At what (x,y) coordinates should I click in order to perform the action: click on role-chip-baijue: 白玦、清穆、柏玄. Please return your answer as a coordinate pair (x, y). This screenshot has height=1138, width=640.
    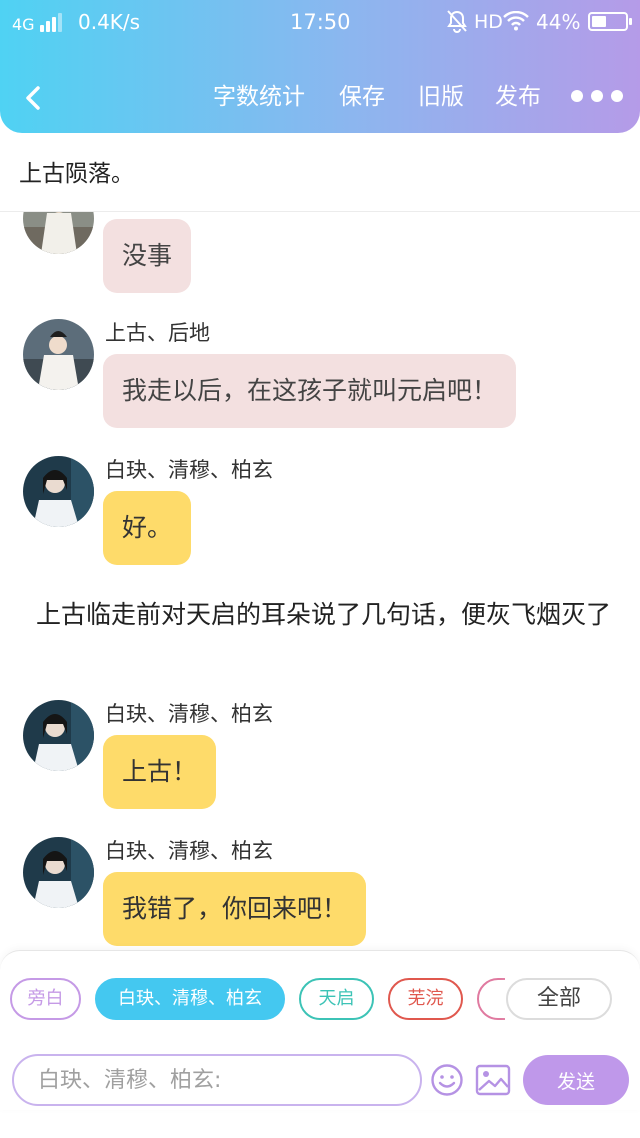
    Looking at the image, I should click on (190, 999).